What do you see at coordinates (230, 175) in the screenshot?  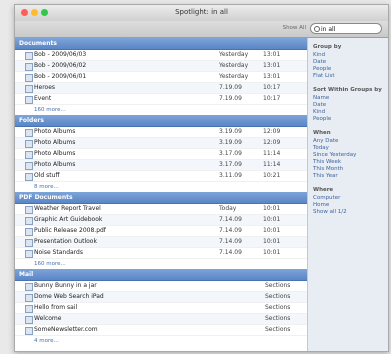 I see `row-date: 3.11.09` at bounding box center [230, 175].